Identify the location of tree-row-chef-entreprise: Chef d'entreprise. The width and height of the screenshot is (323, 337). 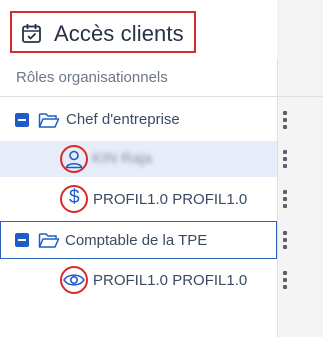
(138, 120).